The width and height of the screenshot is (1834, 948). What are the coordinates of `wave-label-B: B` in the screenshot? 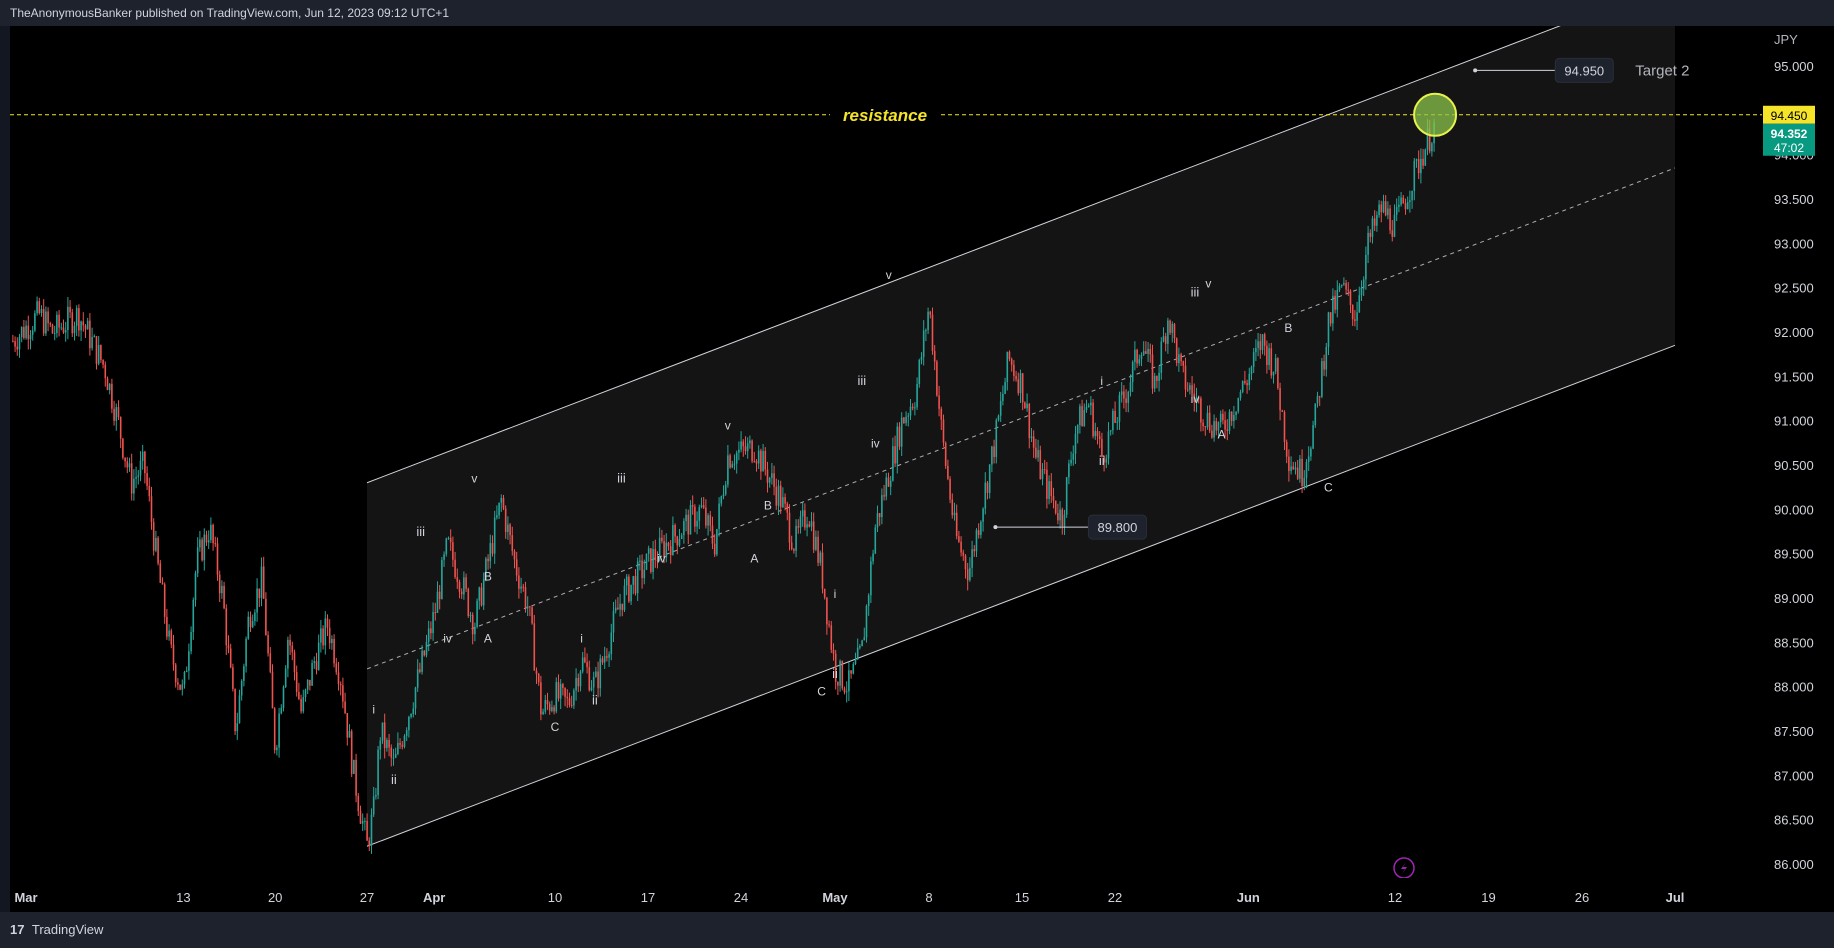 It's located at (768, 505).